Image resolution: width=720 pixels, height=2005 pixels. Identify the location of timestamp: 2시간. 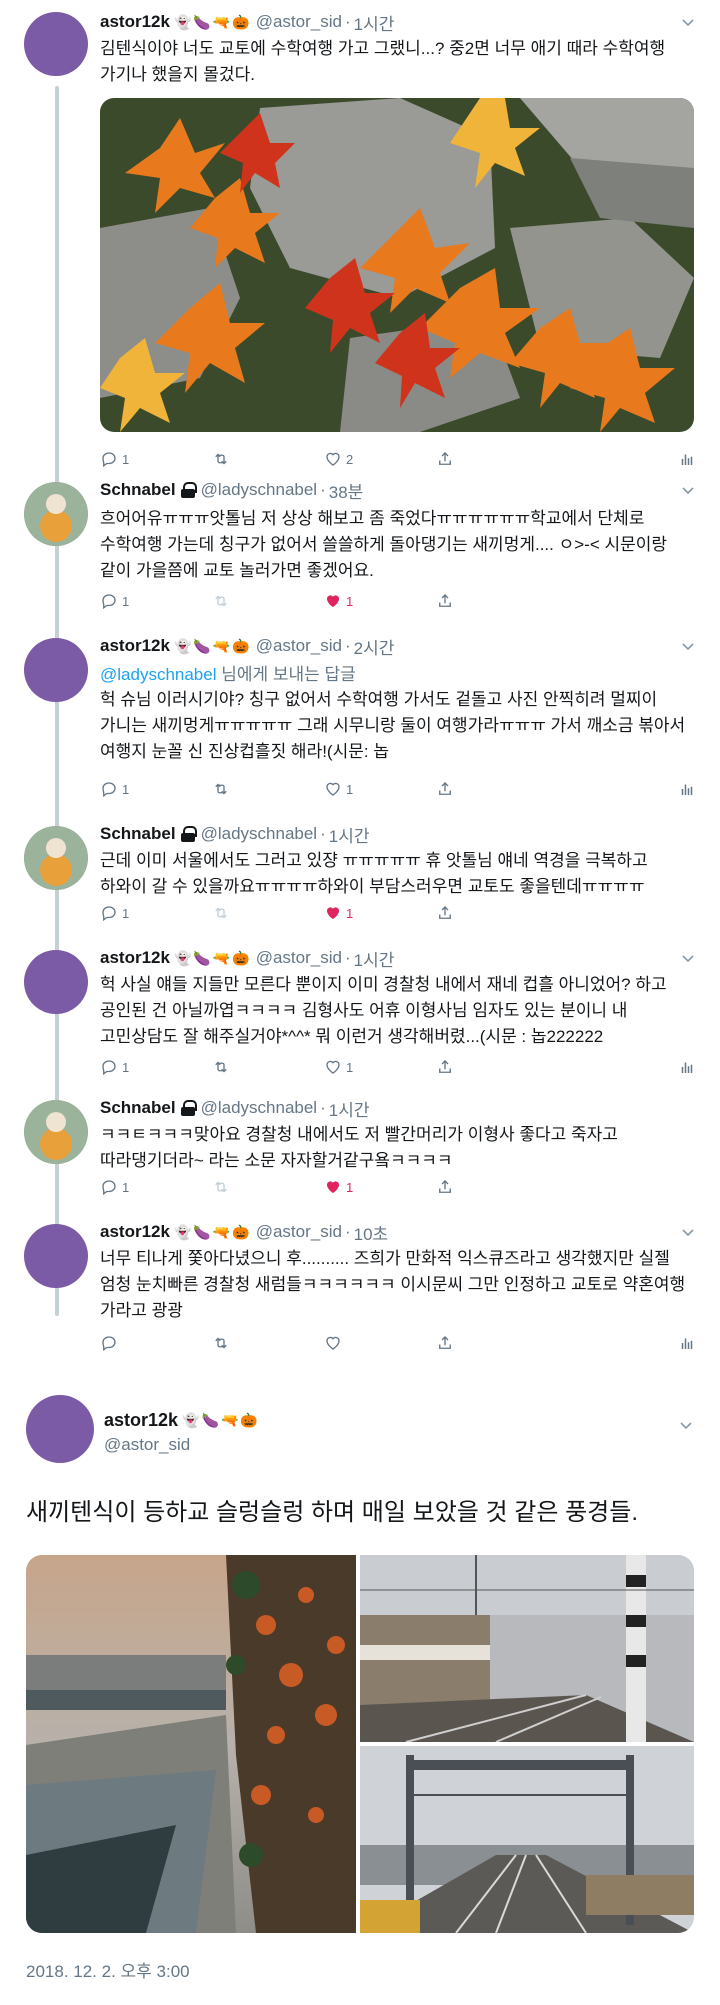
(374, 646).